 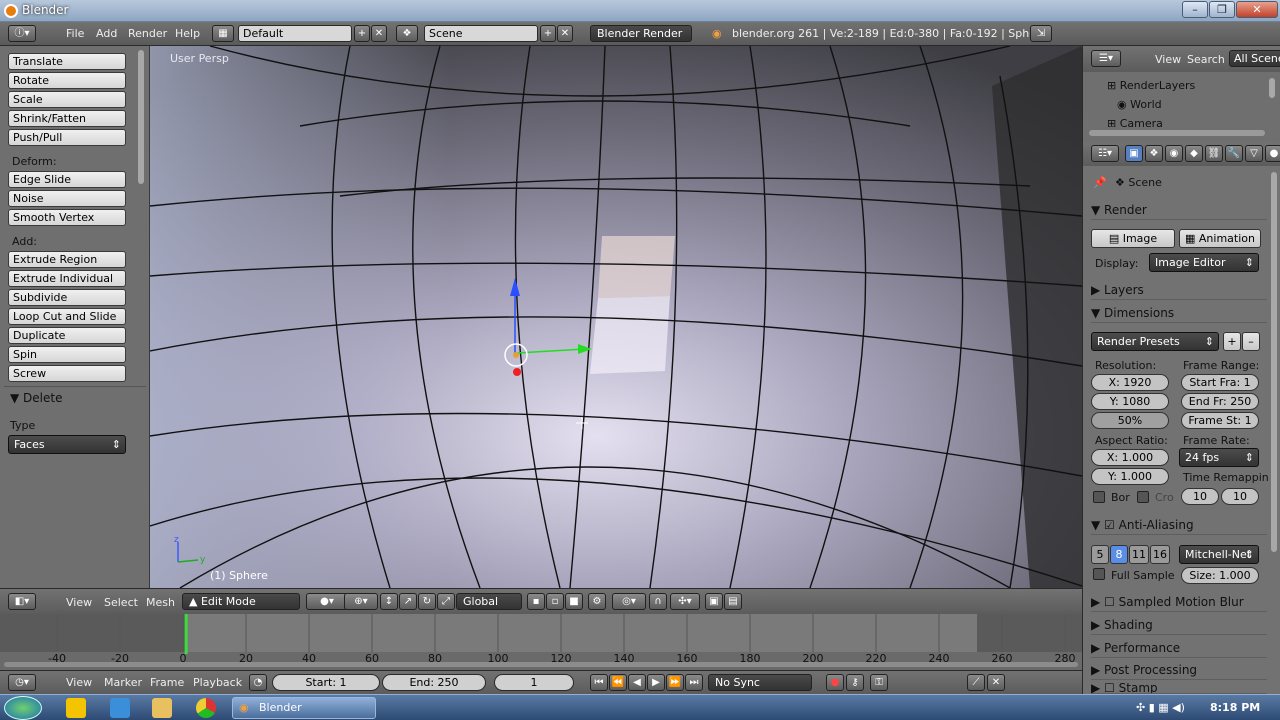 I want to click on post-processing-panel-header: ▶ Post Processing, so click(x=1179, y=670).